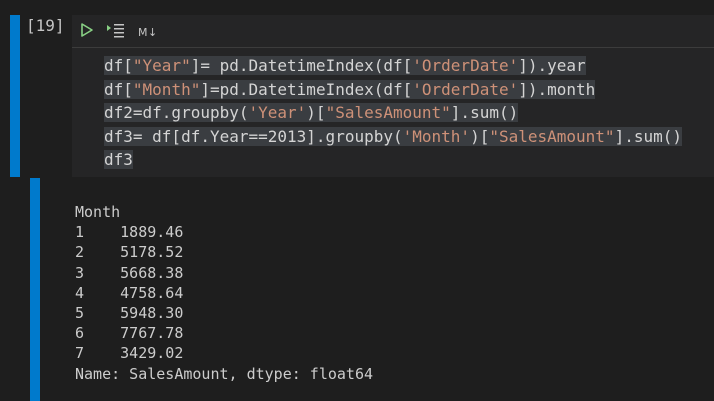 The width and height of the screenshot is (714, 401). Describe the element at coordinates (224, 373) in the screenshot. I see `output-line: Name: SalesAmount, dtype: float64` at that location.